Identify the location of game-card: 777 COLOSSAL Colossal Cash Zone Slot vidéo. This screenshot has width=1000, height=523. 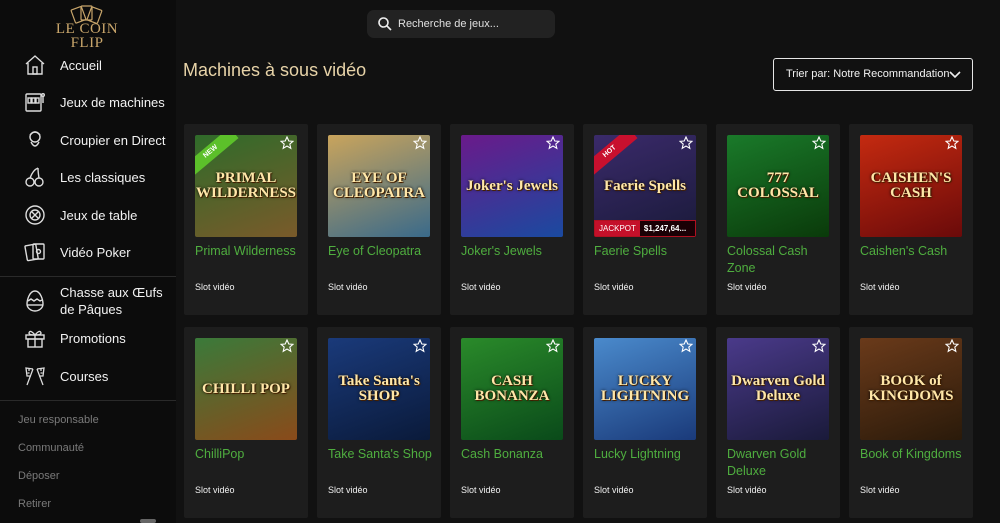
(778, 219).